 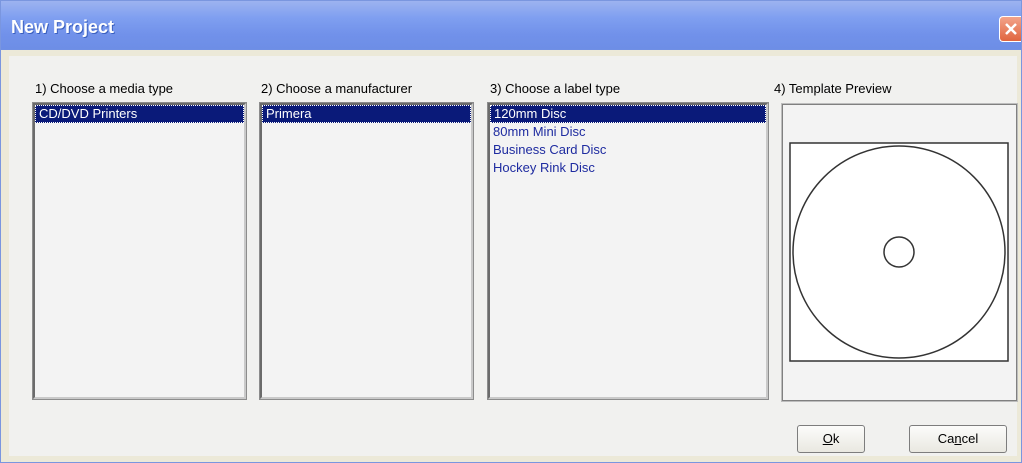 I want to click on ok-label-rest: k, so click(x=836, y=438).